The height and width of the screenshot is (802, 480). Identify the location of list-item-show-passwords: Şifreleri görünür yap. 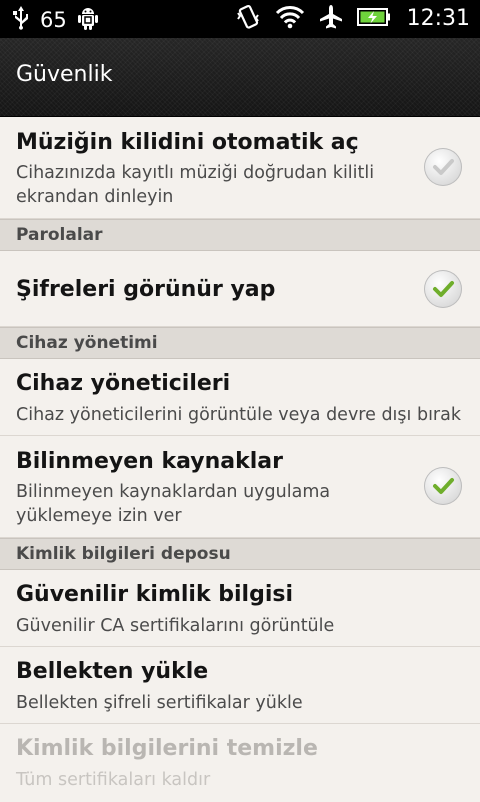
(240, 289).